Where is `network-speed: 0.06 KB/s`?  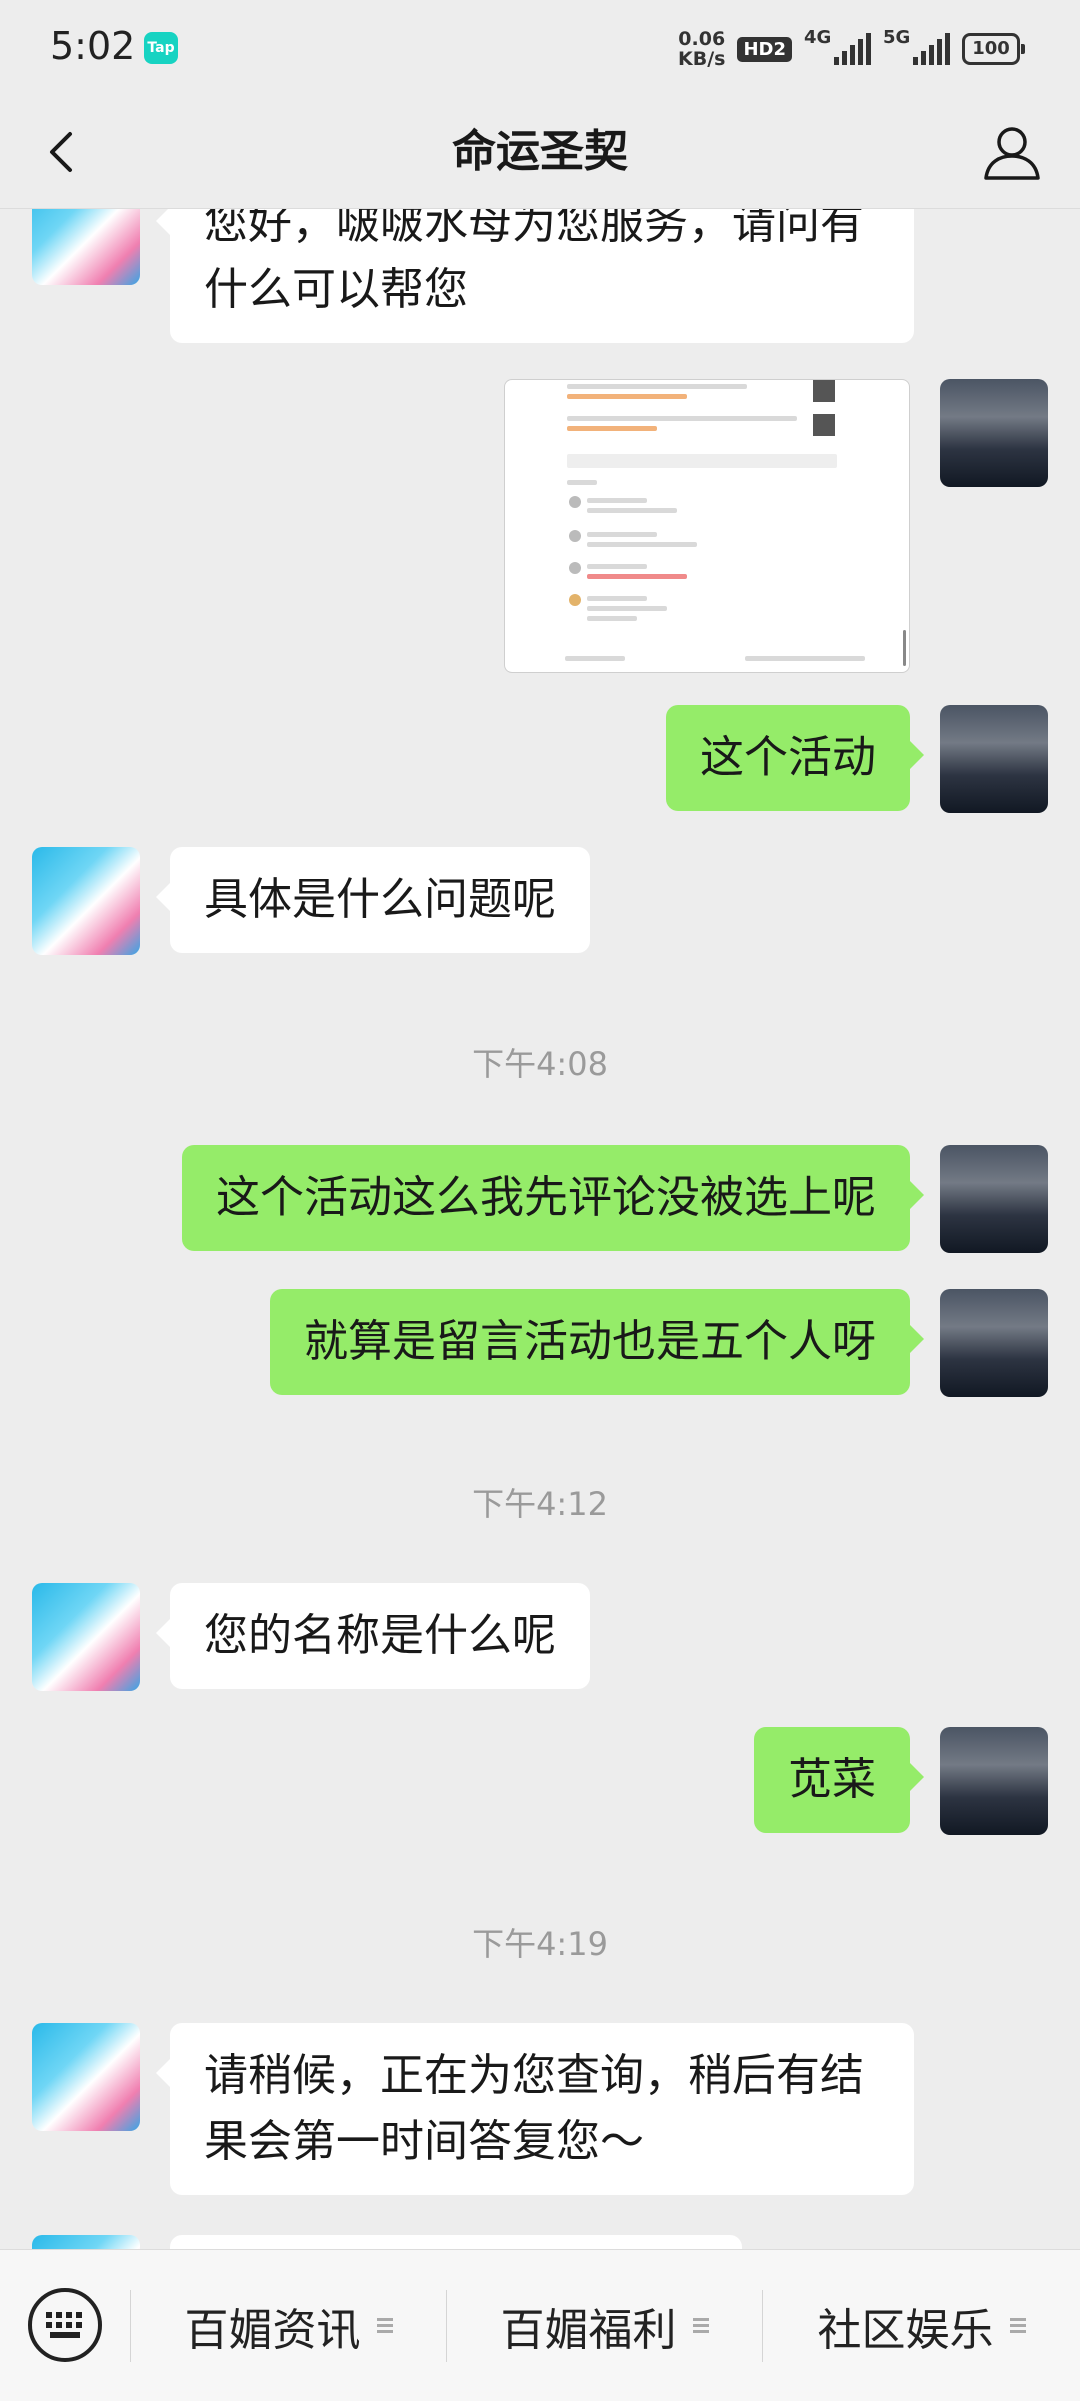
network-speed: 0.06 KB/s is located at coordinates (701, 49).